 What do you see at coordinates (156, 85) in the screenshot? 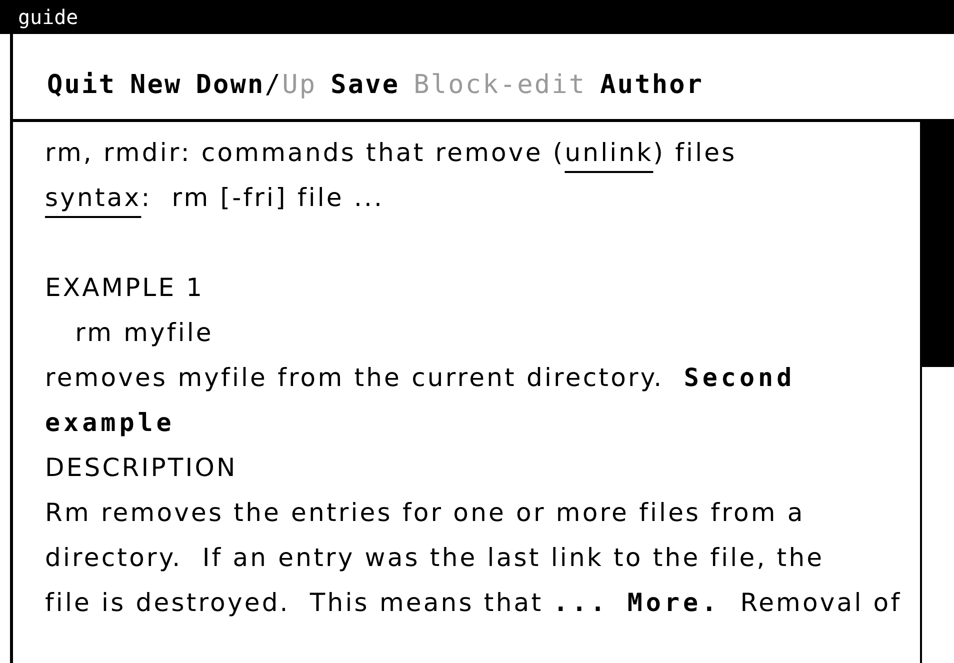
I see `menu-item: New` at bounding box center [156, 85].